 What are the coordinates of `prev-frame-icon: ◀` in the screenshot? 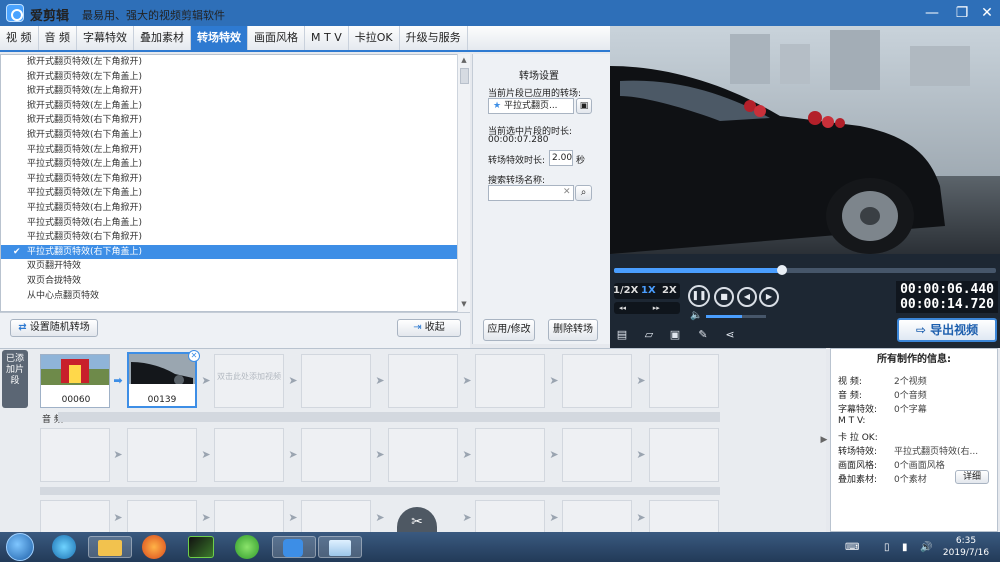 It's located at (747, 297).